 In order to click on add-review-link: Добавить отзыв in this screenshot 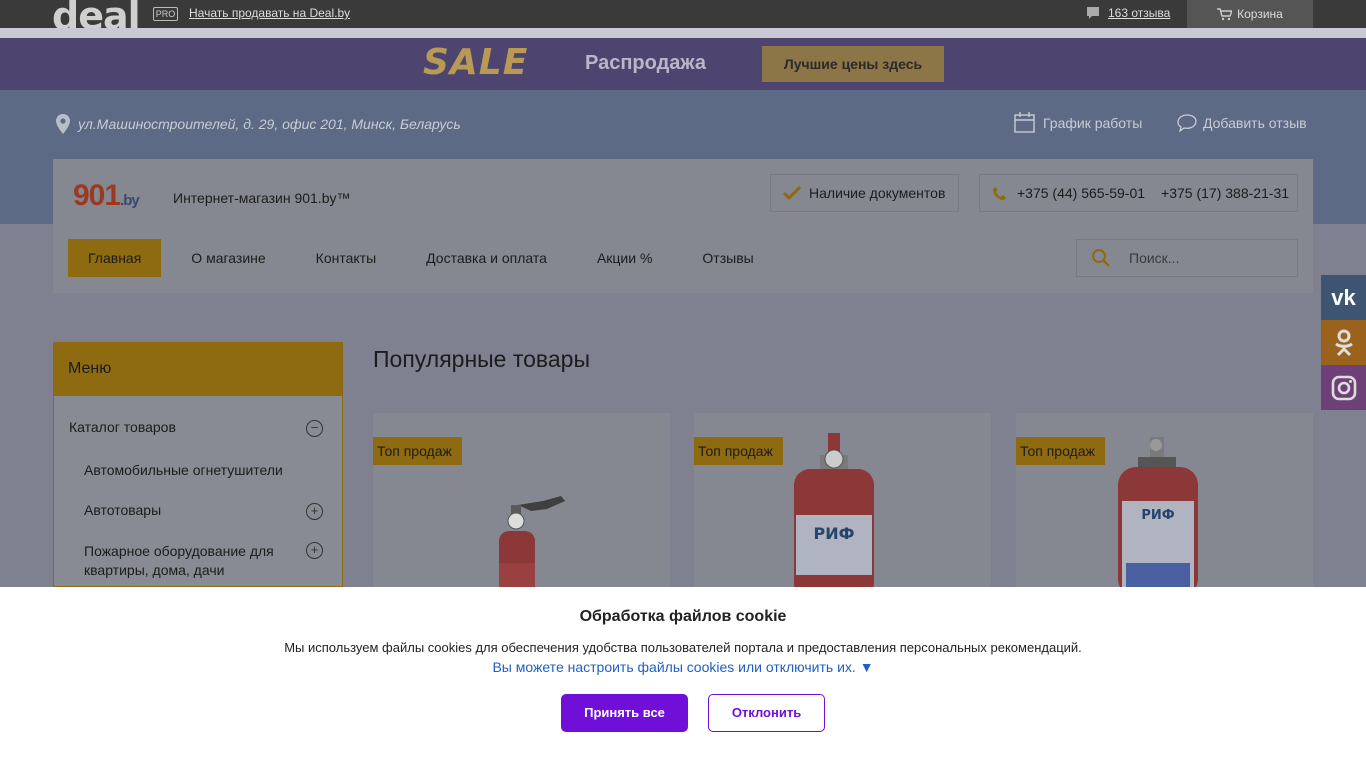, I will do `click(1242, 123)`.